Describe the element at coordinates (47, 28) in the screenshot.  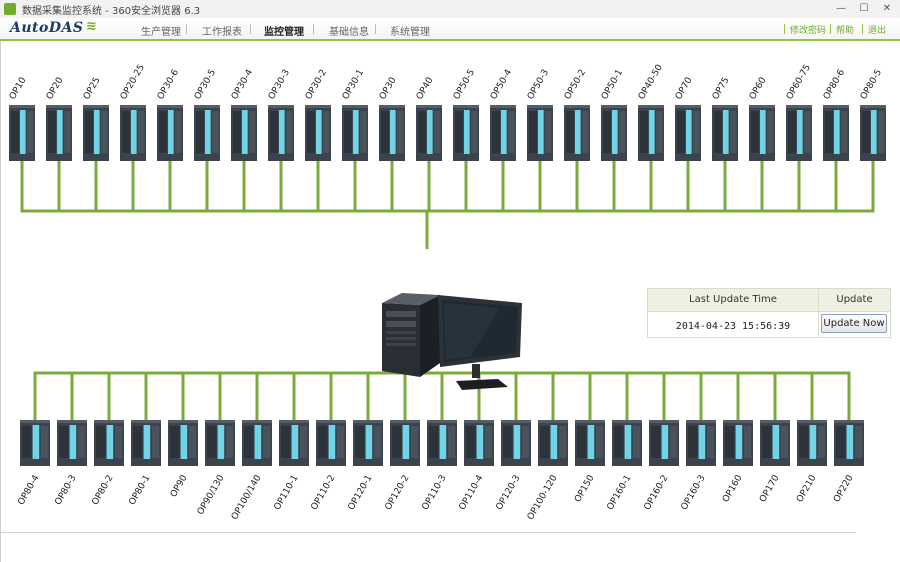
I see `app-logo: AutoDAS` at that location.